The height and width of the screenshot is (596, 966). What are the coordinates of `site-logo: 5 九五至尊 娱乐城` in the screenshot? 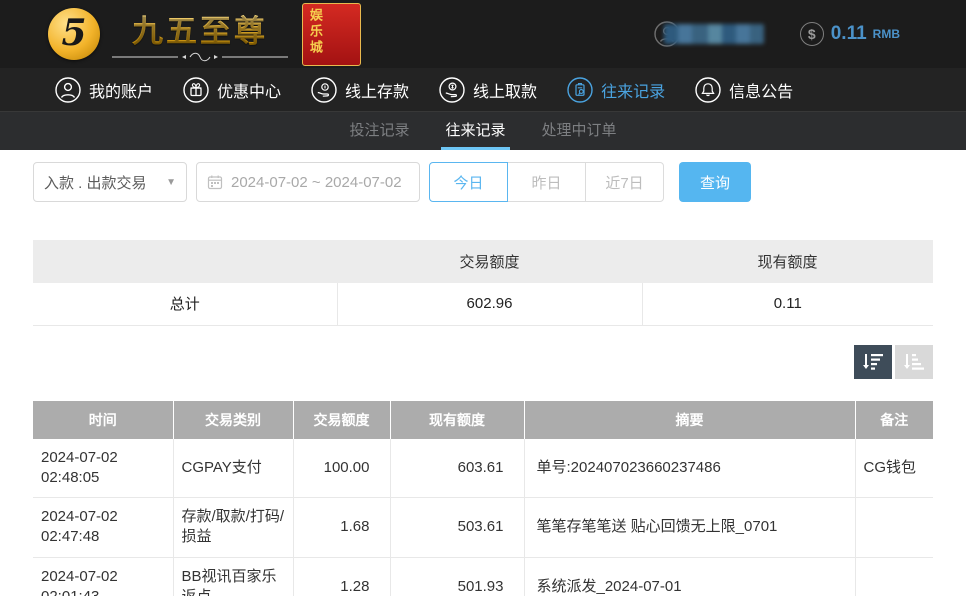 It's located at (204, 34).